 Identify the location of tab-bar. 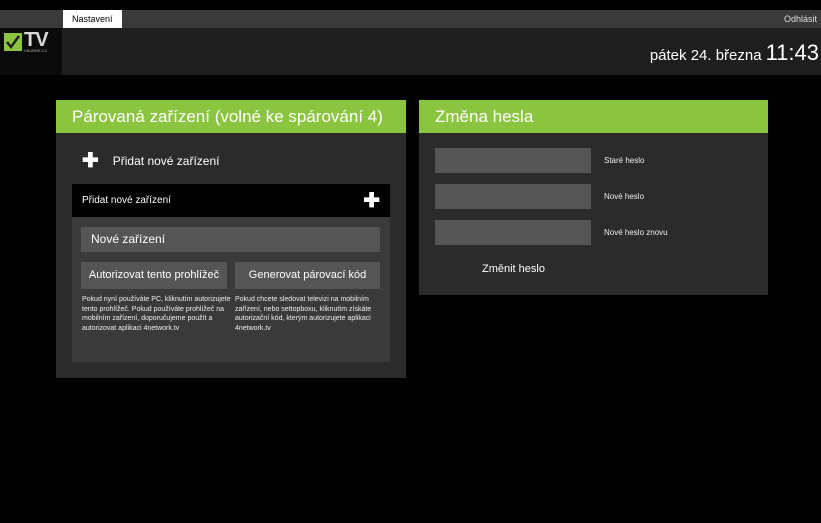
(410, 19).